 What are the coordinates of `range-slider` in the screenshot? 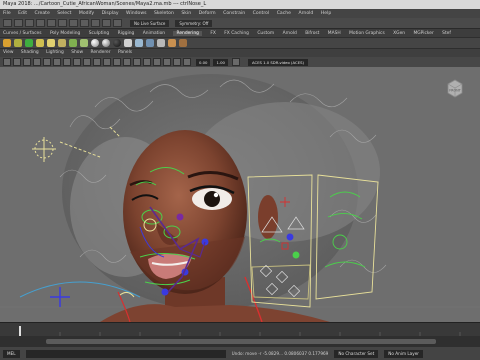 It's located at (240, 341).